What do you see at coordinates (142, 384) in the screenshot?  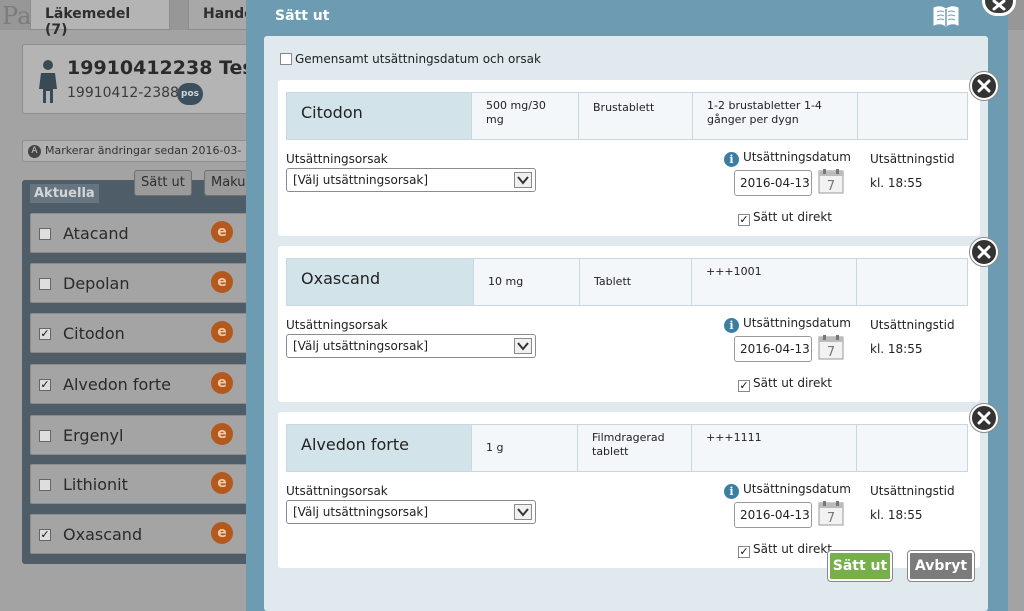 I see `medication-item: ✓ Alvedon forte e` at bounding box center [142, 384].